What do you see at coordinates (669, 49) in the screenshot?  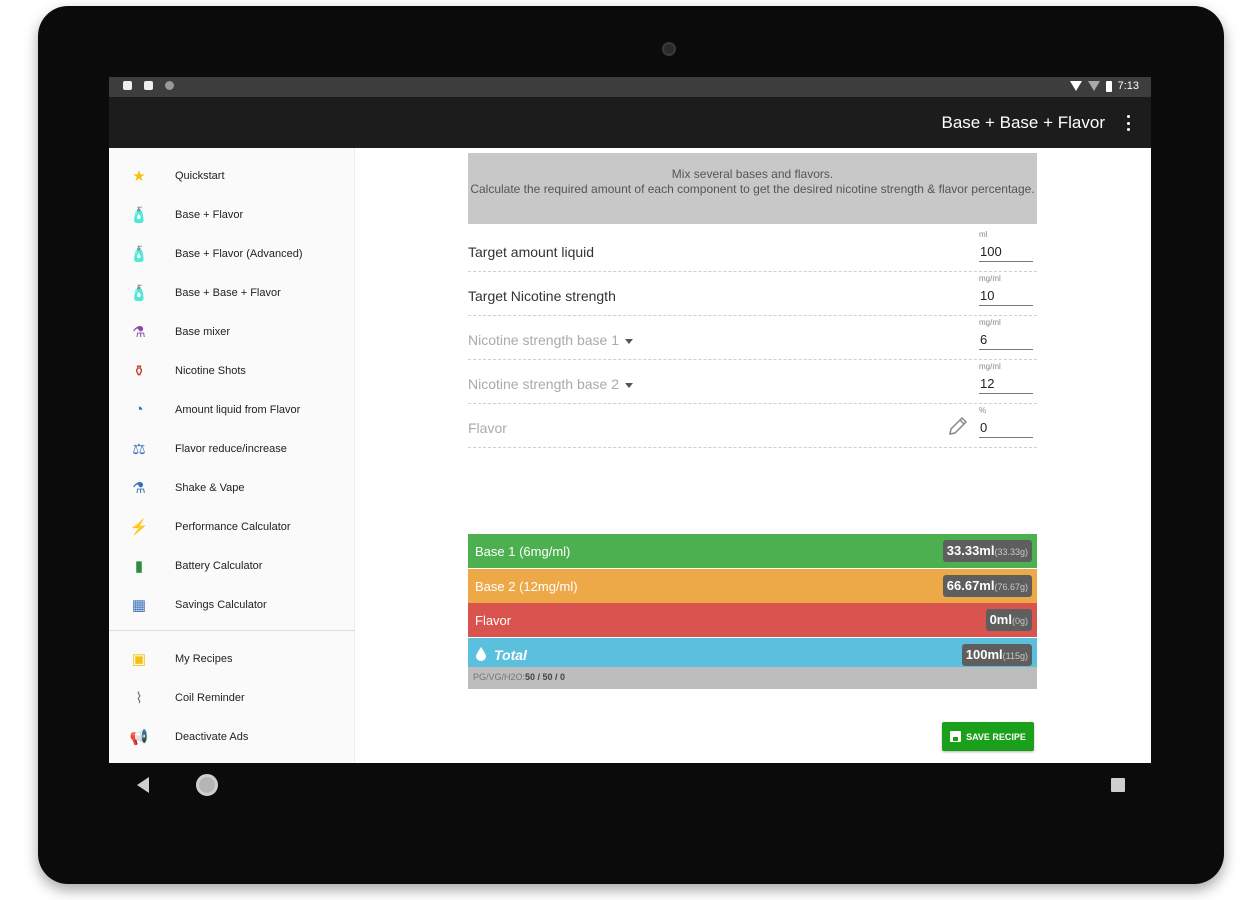 I see `front-camera` at bounding box center [669, 49].